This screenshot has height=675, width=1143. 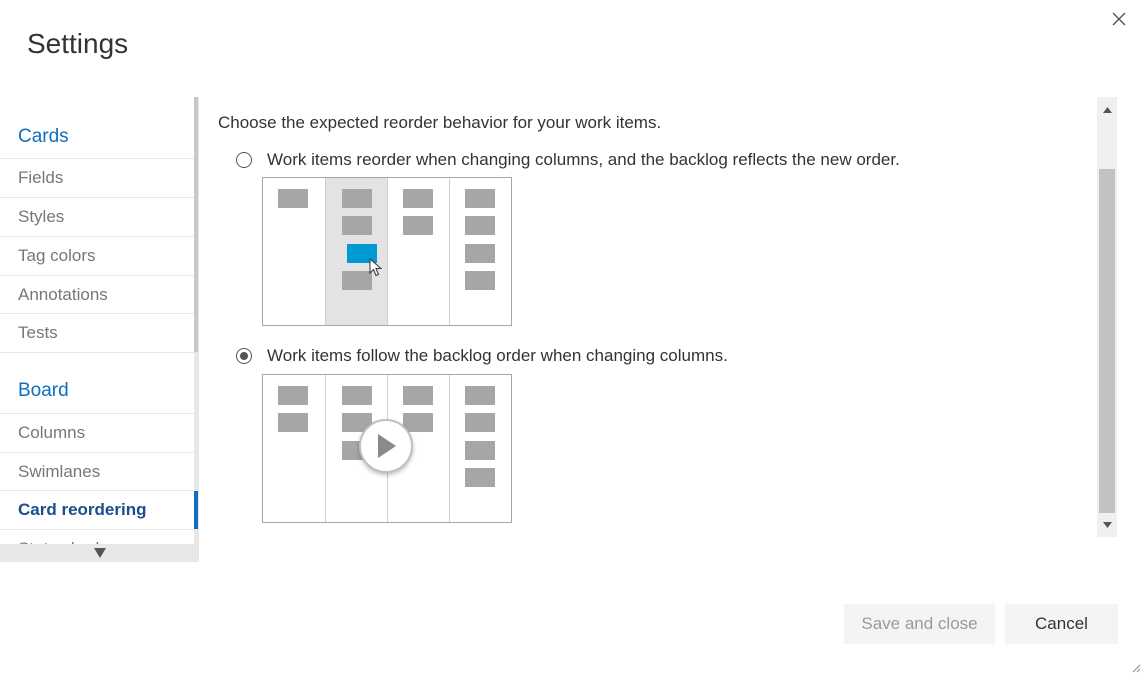 I want to click on content-scrollbar, so click(x=1107, y=317).